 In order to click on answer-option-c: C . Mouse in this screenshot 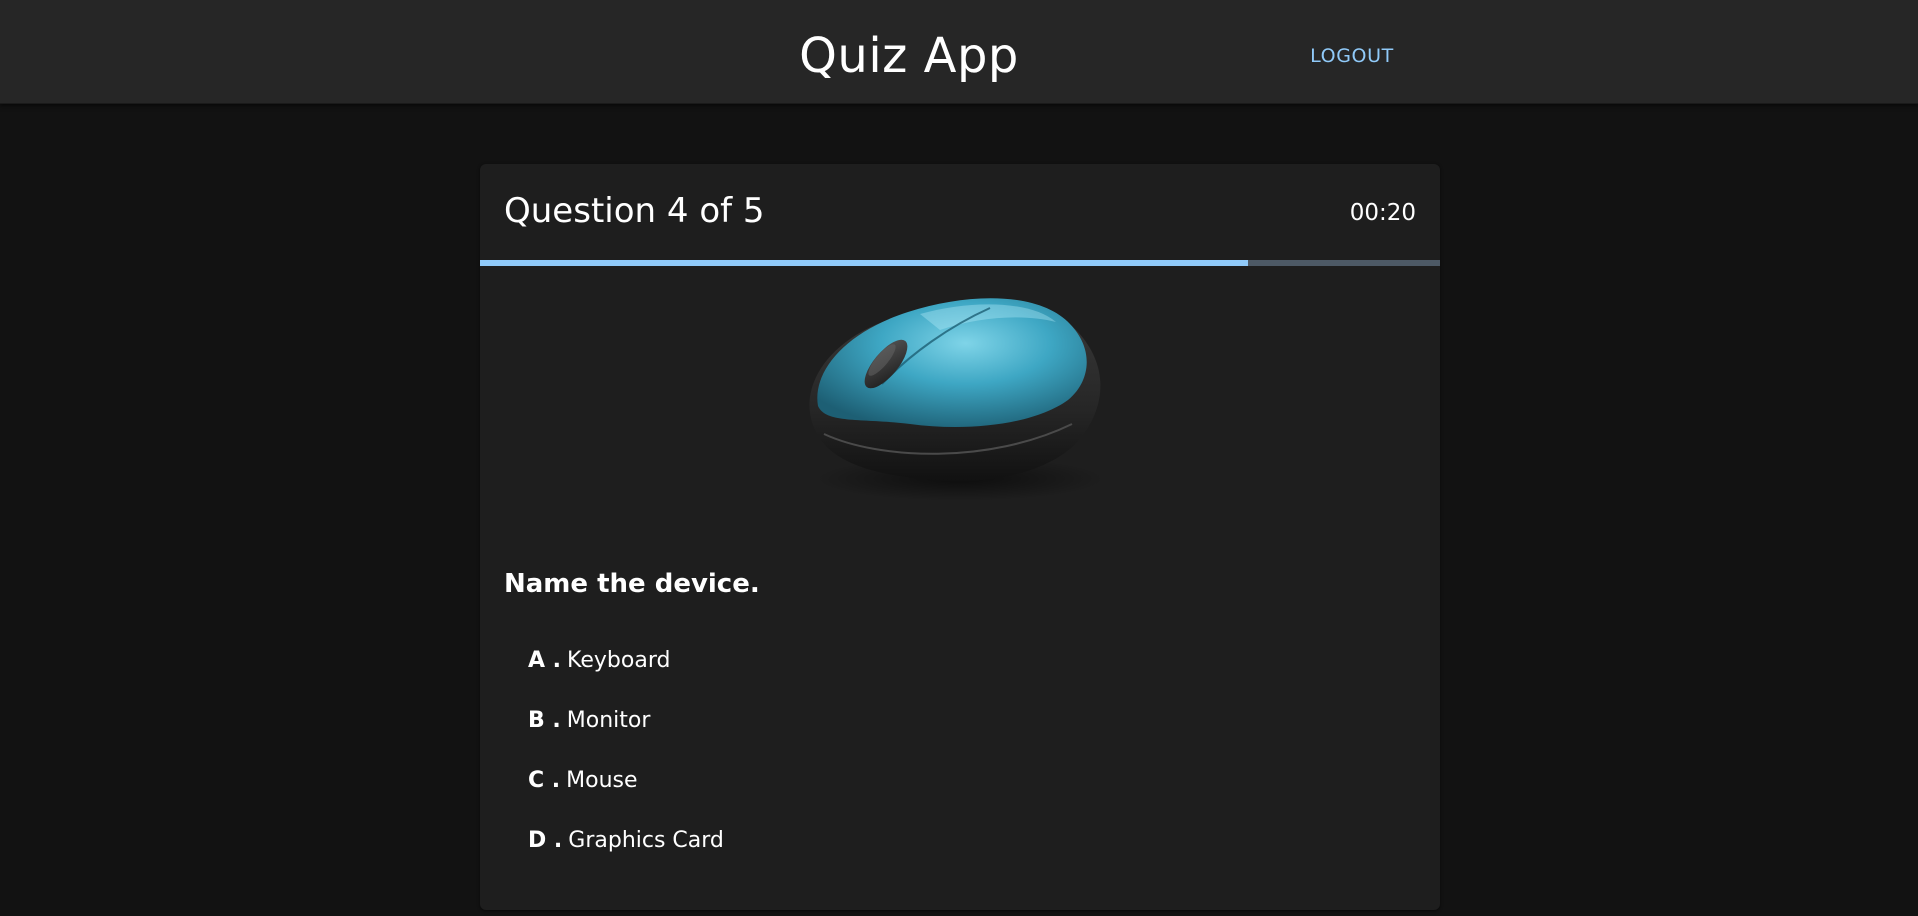, I will do `click(626, 780)`.